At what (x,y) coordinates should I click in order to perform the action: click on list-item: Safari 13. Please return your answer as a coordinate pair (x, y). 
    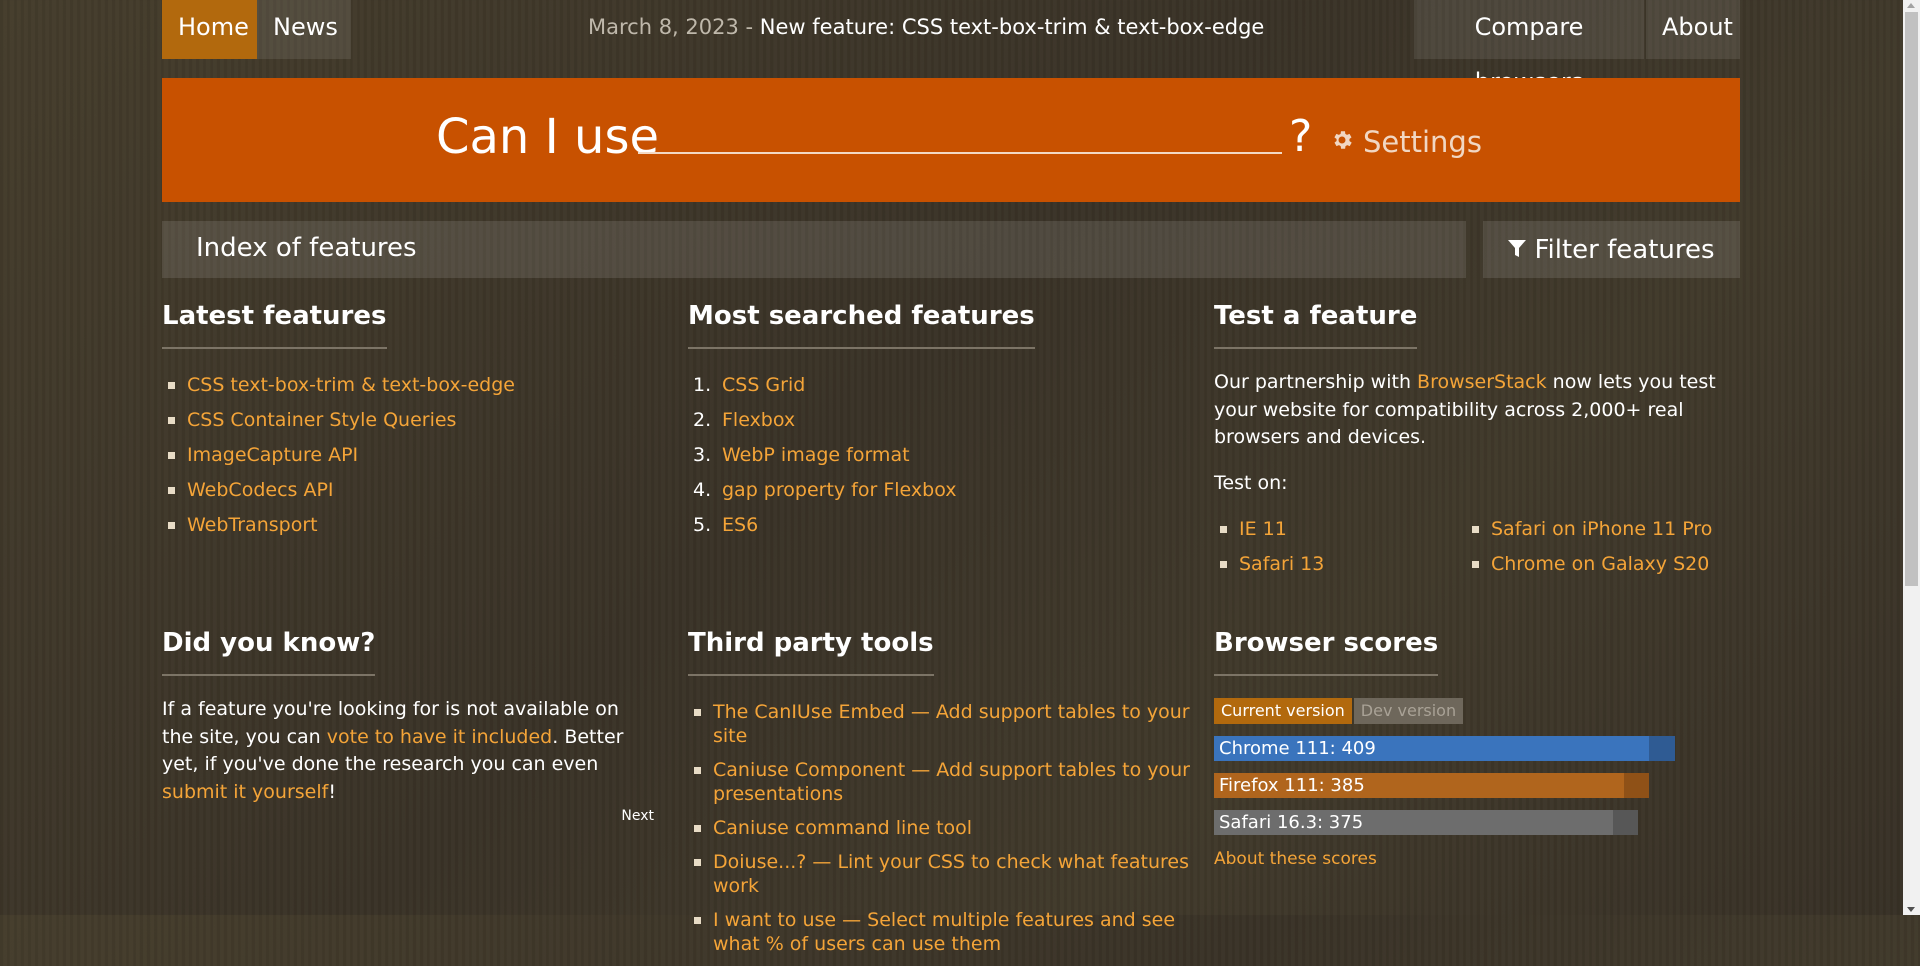
    Looking at the image, I should click on (1340, 569).